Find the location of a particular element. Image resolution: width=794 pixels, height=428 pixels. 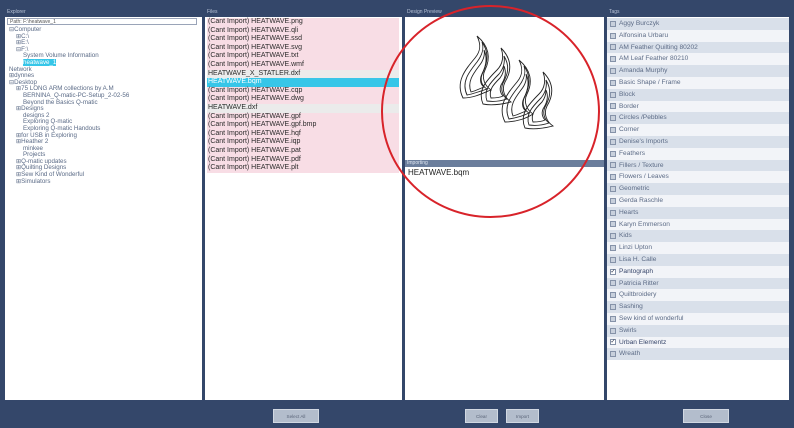

tag-row: Hearts is located at coordinates (698, 212).